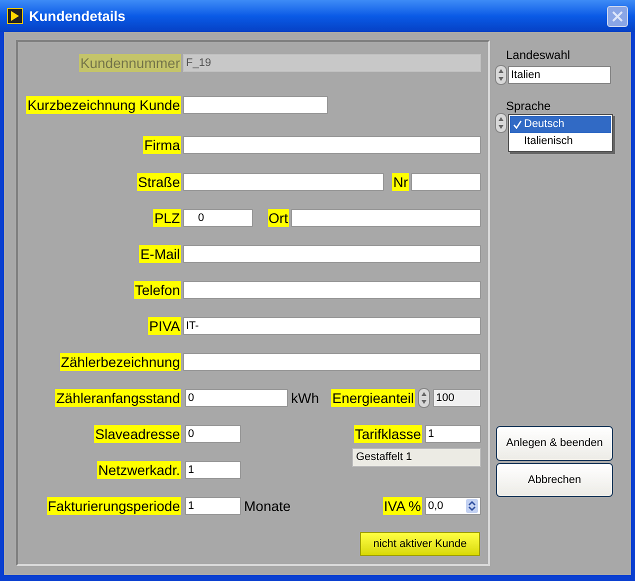  Describe the element at coordinates (162, 145) in the screenshot. I see `field-label: Firma` at that location.